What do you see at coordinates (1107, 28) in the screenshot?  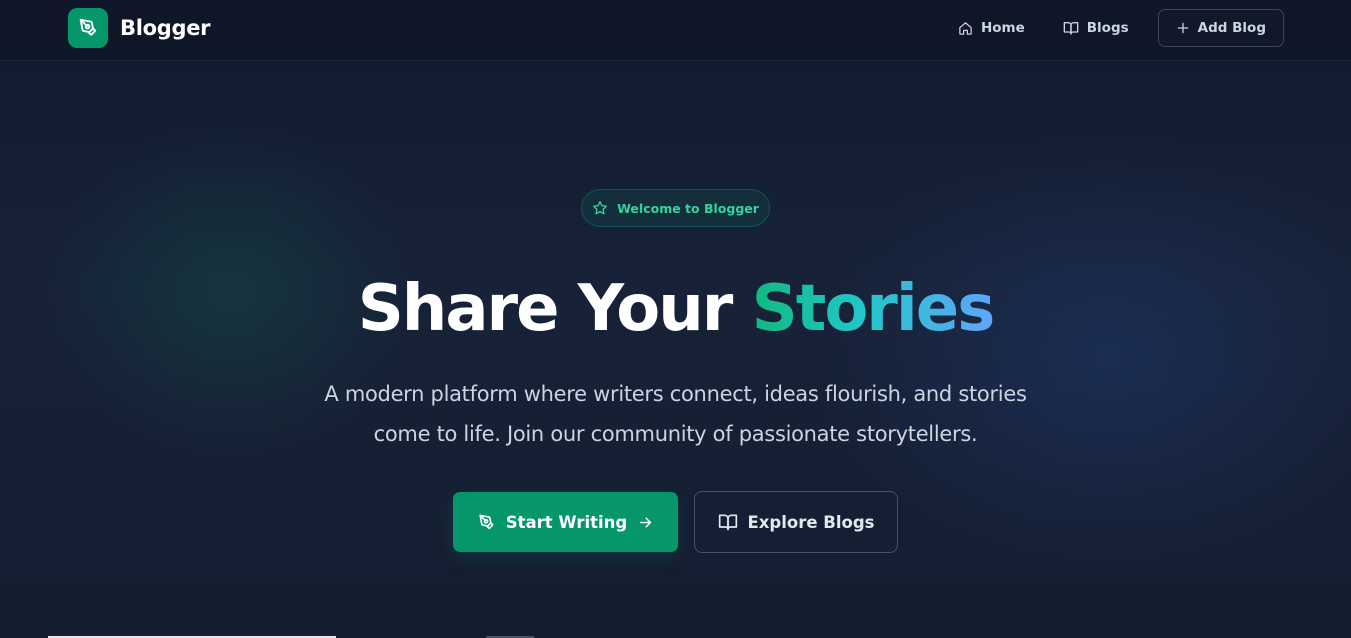 I see `nav-blogs-label: Blogs` at bounding box center [1107, 28].